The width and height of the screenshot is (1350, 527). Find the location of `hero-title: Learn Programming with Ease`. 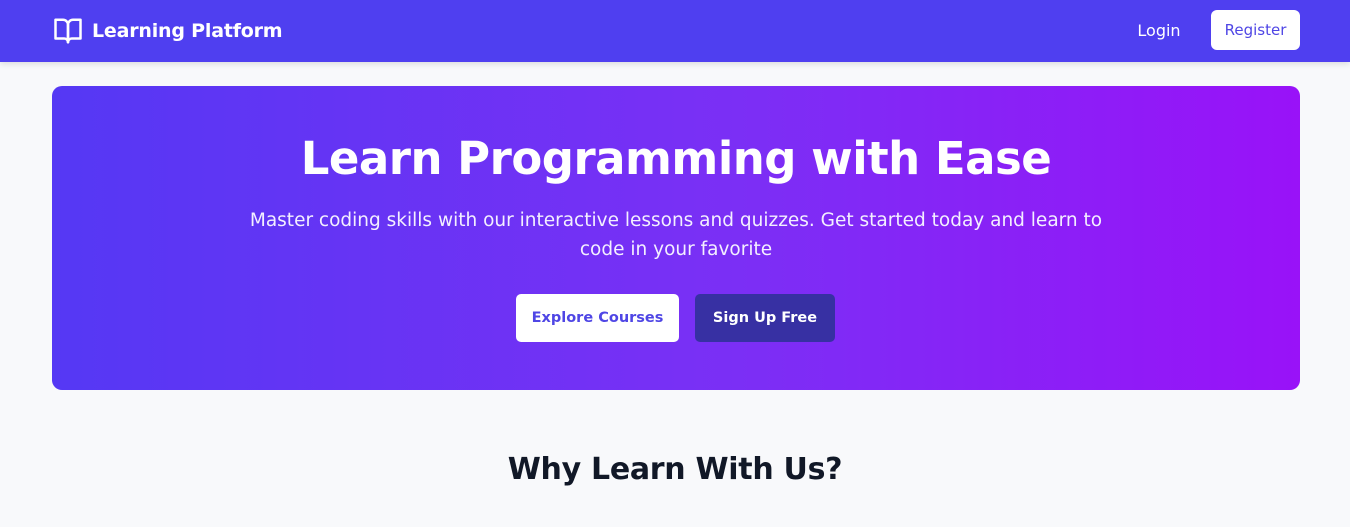

hero-title: Learn Programming with Ease is located at coordinates (676, 158).